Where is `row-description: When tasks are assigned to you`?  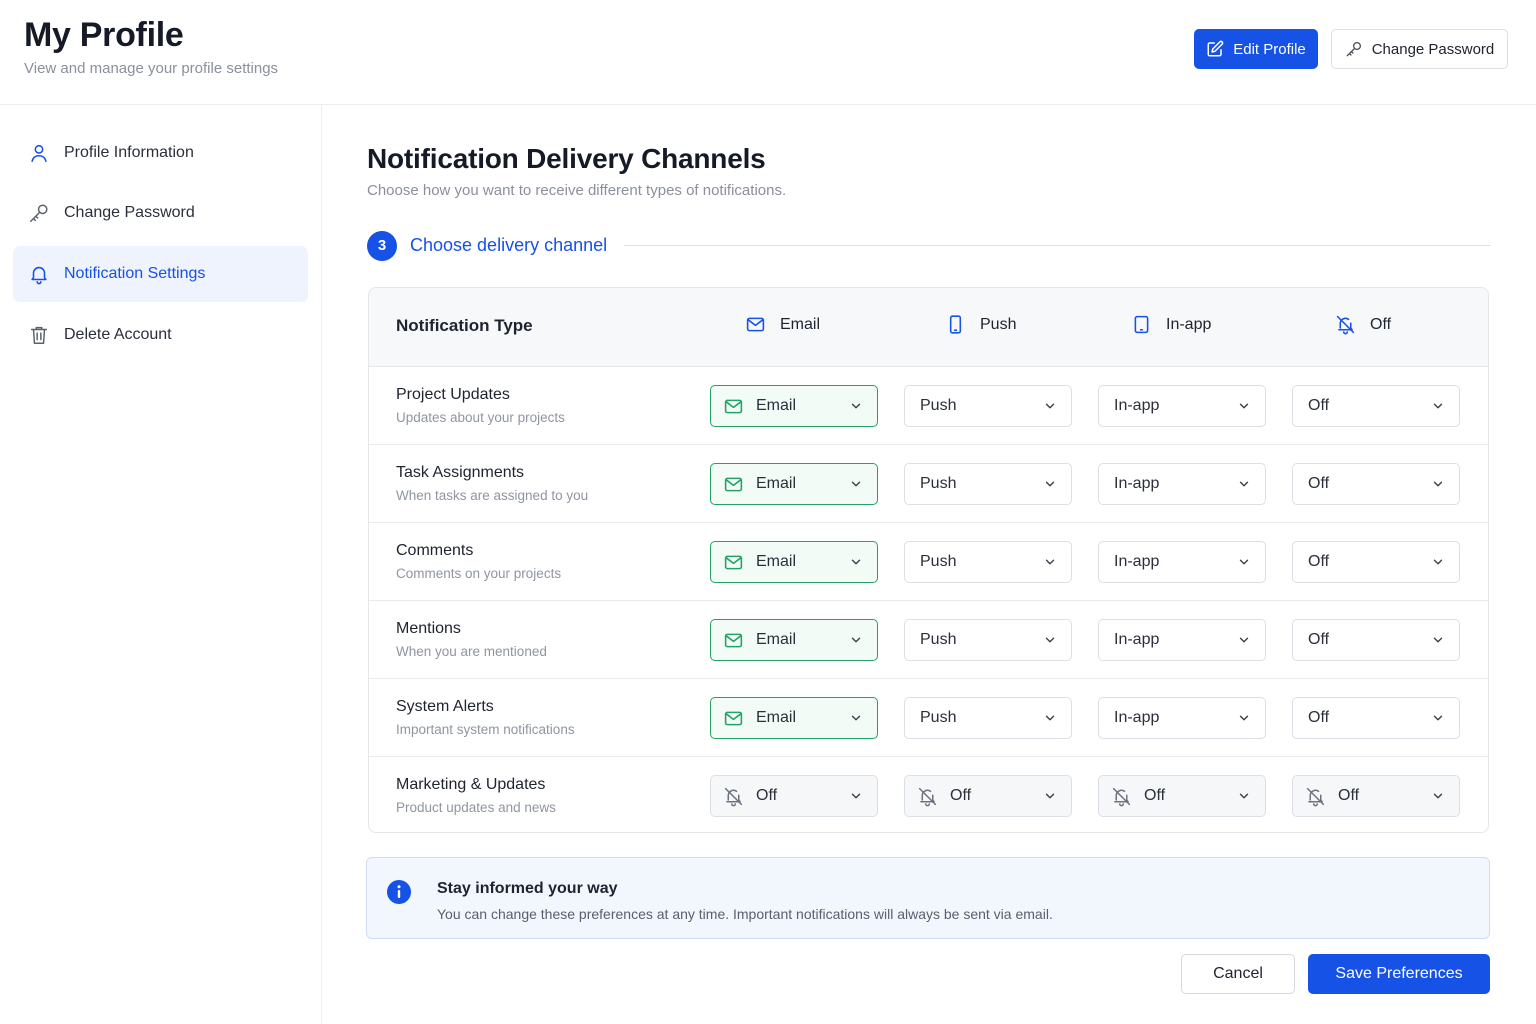 row-description: When tasks are assigned to you is located at coordinates (492, 495).